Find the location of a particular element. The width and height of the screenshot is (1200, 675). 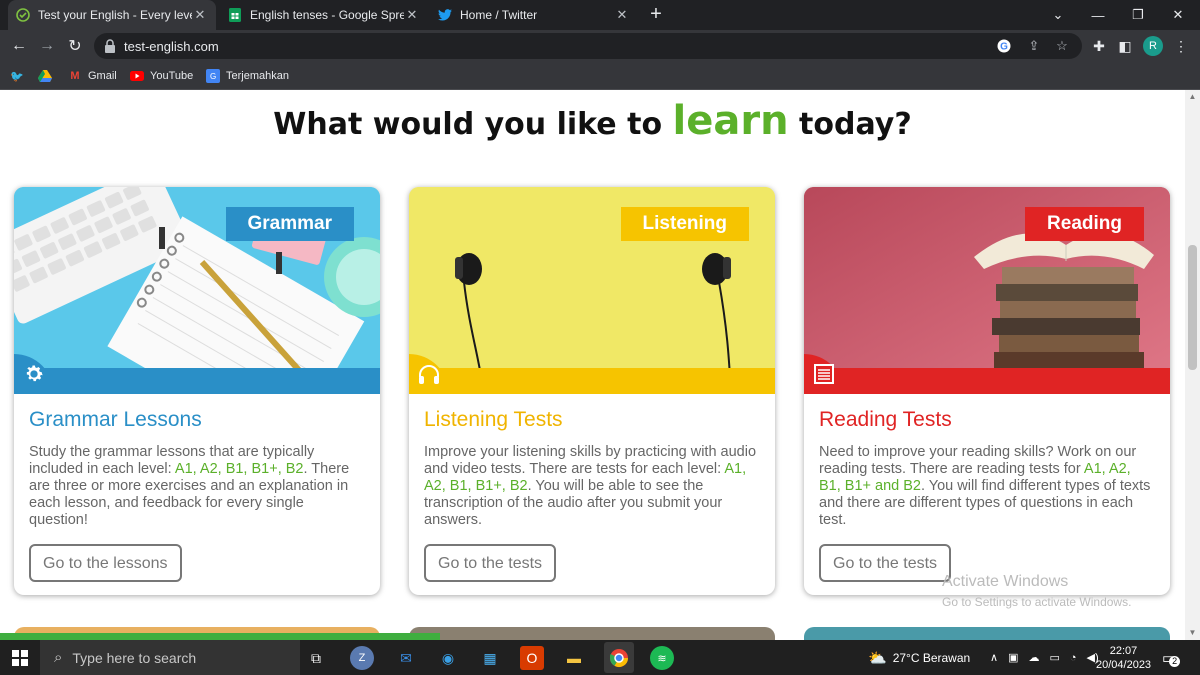

clock: 22:07 20/04/2023 is located at coordinates (1123, 657).